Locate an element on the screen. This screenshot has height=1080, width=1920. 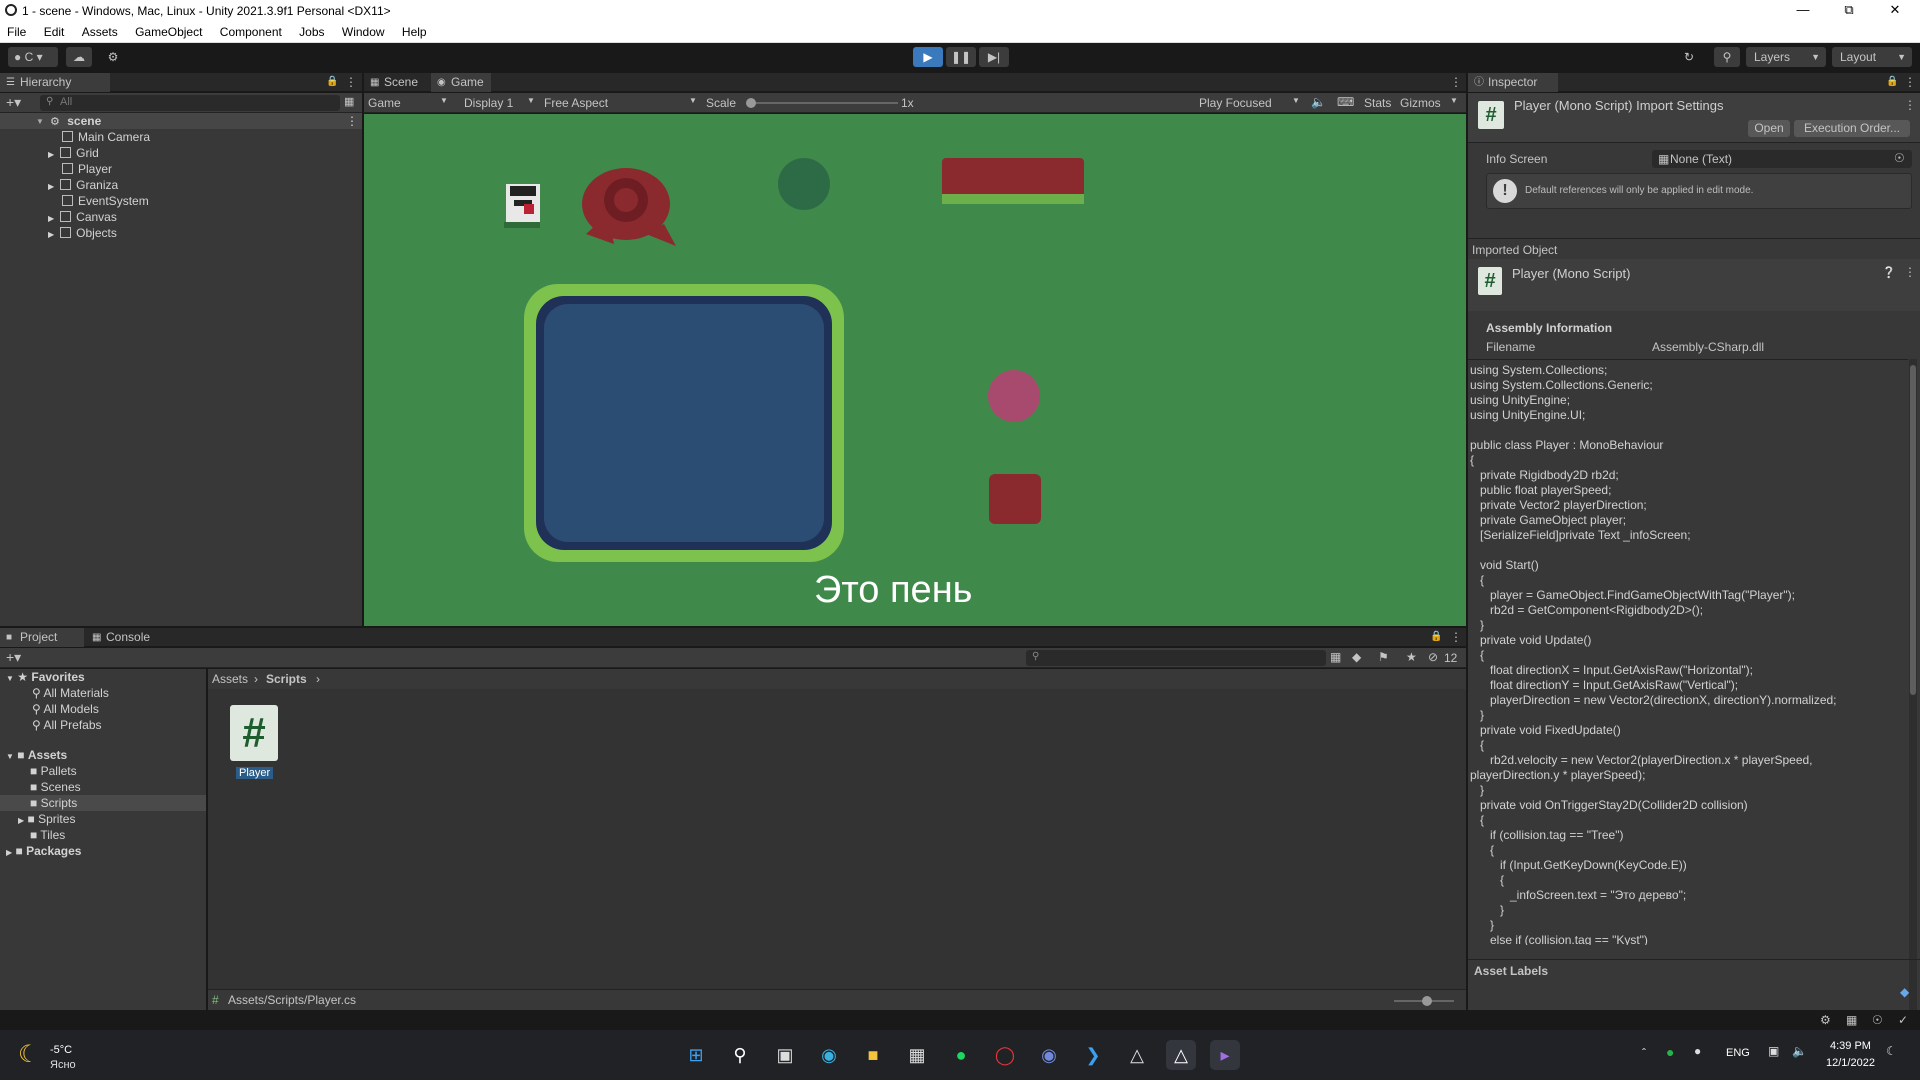
search-by-type-icon: ▦ is located at coordinates (1335, 657).